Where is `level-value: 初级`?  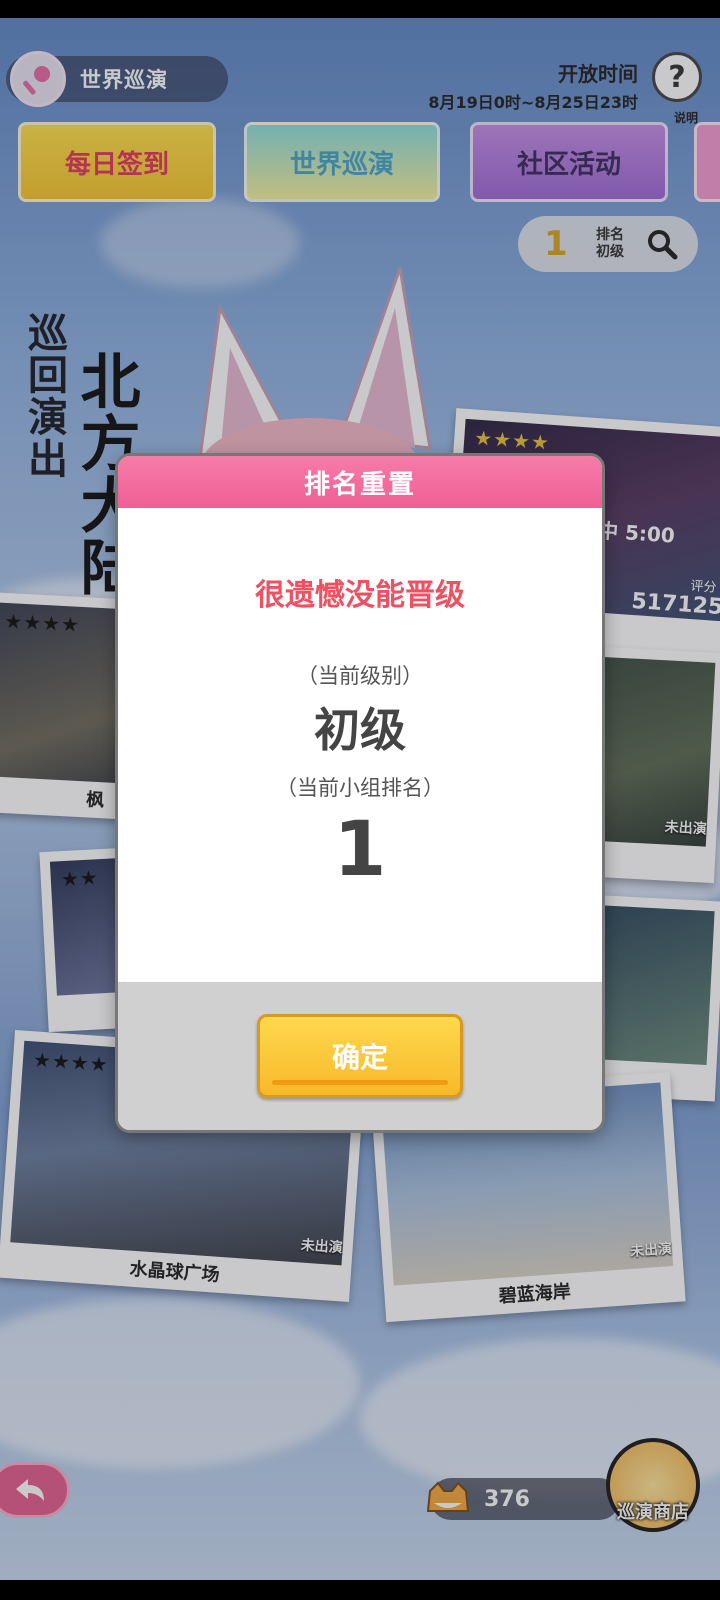 level-value: 初级 is located at coordinates (360, 730).